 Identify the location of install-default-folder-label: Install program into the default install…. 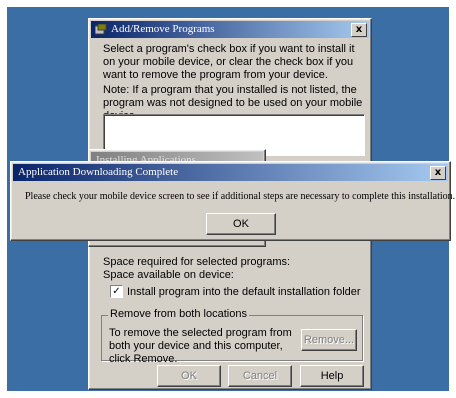
(246, 292).